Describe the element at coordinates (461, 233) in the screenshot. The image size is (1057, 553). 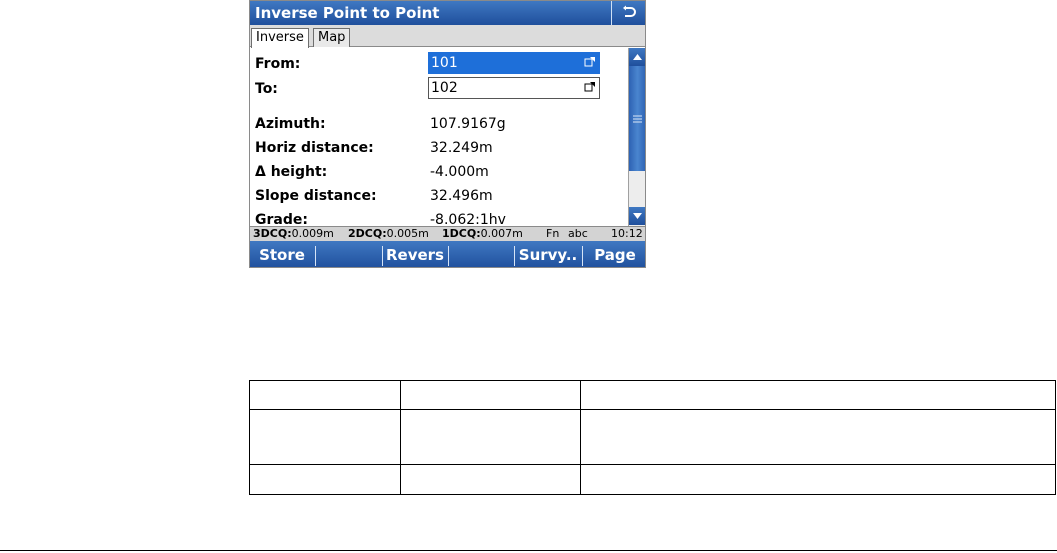
I see `1dcq-label: 1DCQ:` at that location.